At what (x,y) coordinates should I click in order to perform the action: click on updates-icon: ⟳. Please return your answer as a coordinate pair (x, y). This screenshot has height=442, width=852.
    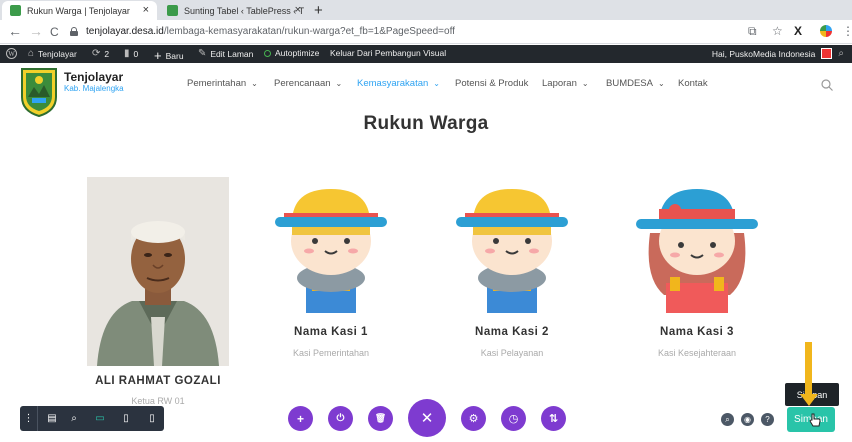
    Looking at the image, I should click on (96, 53).